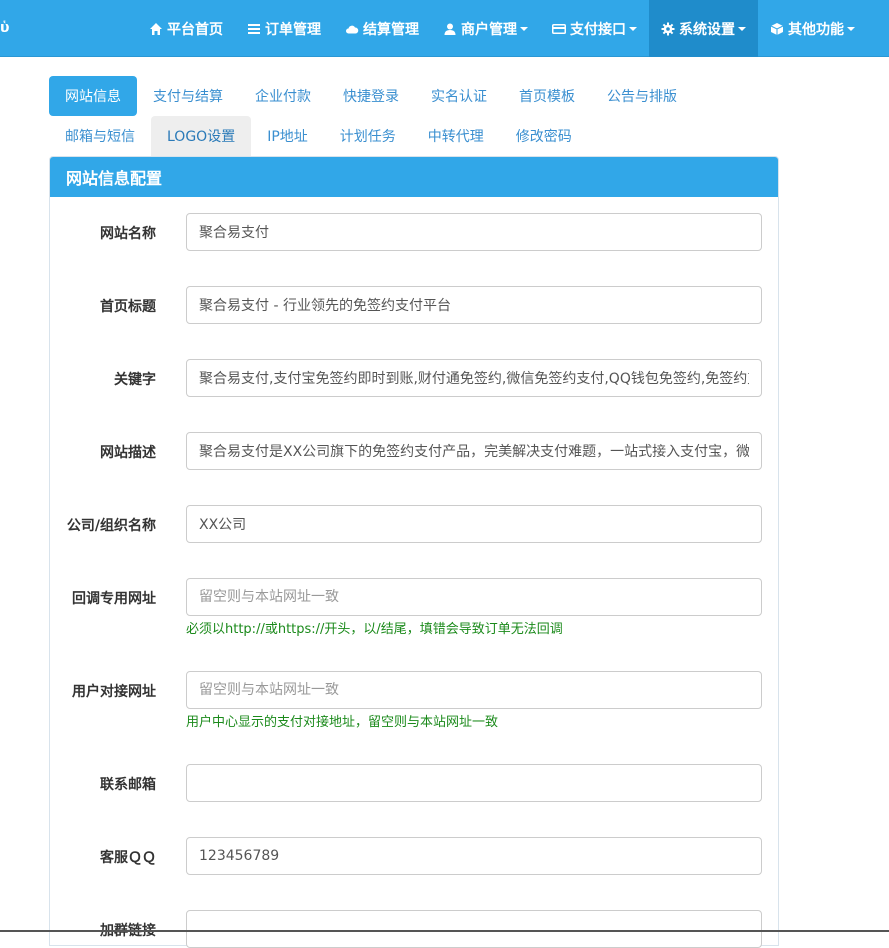 The height and width of the screenshot is (948, 889). I want to click on tab-scheduled-tasks: 计划任务, so click(368, 136).